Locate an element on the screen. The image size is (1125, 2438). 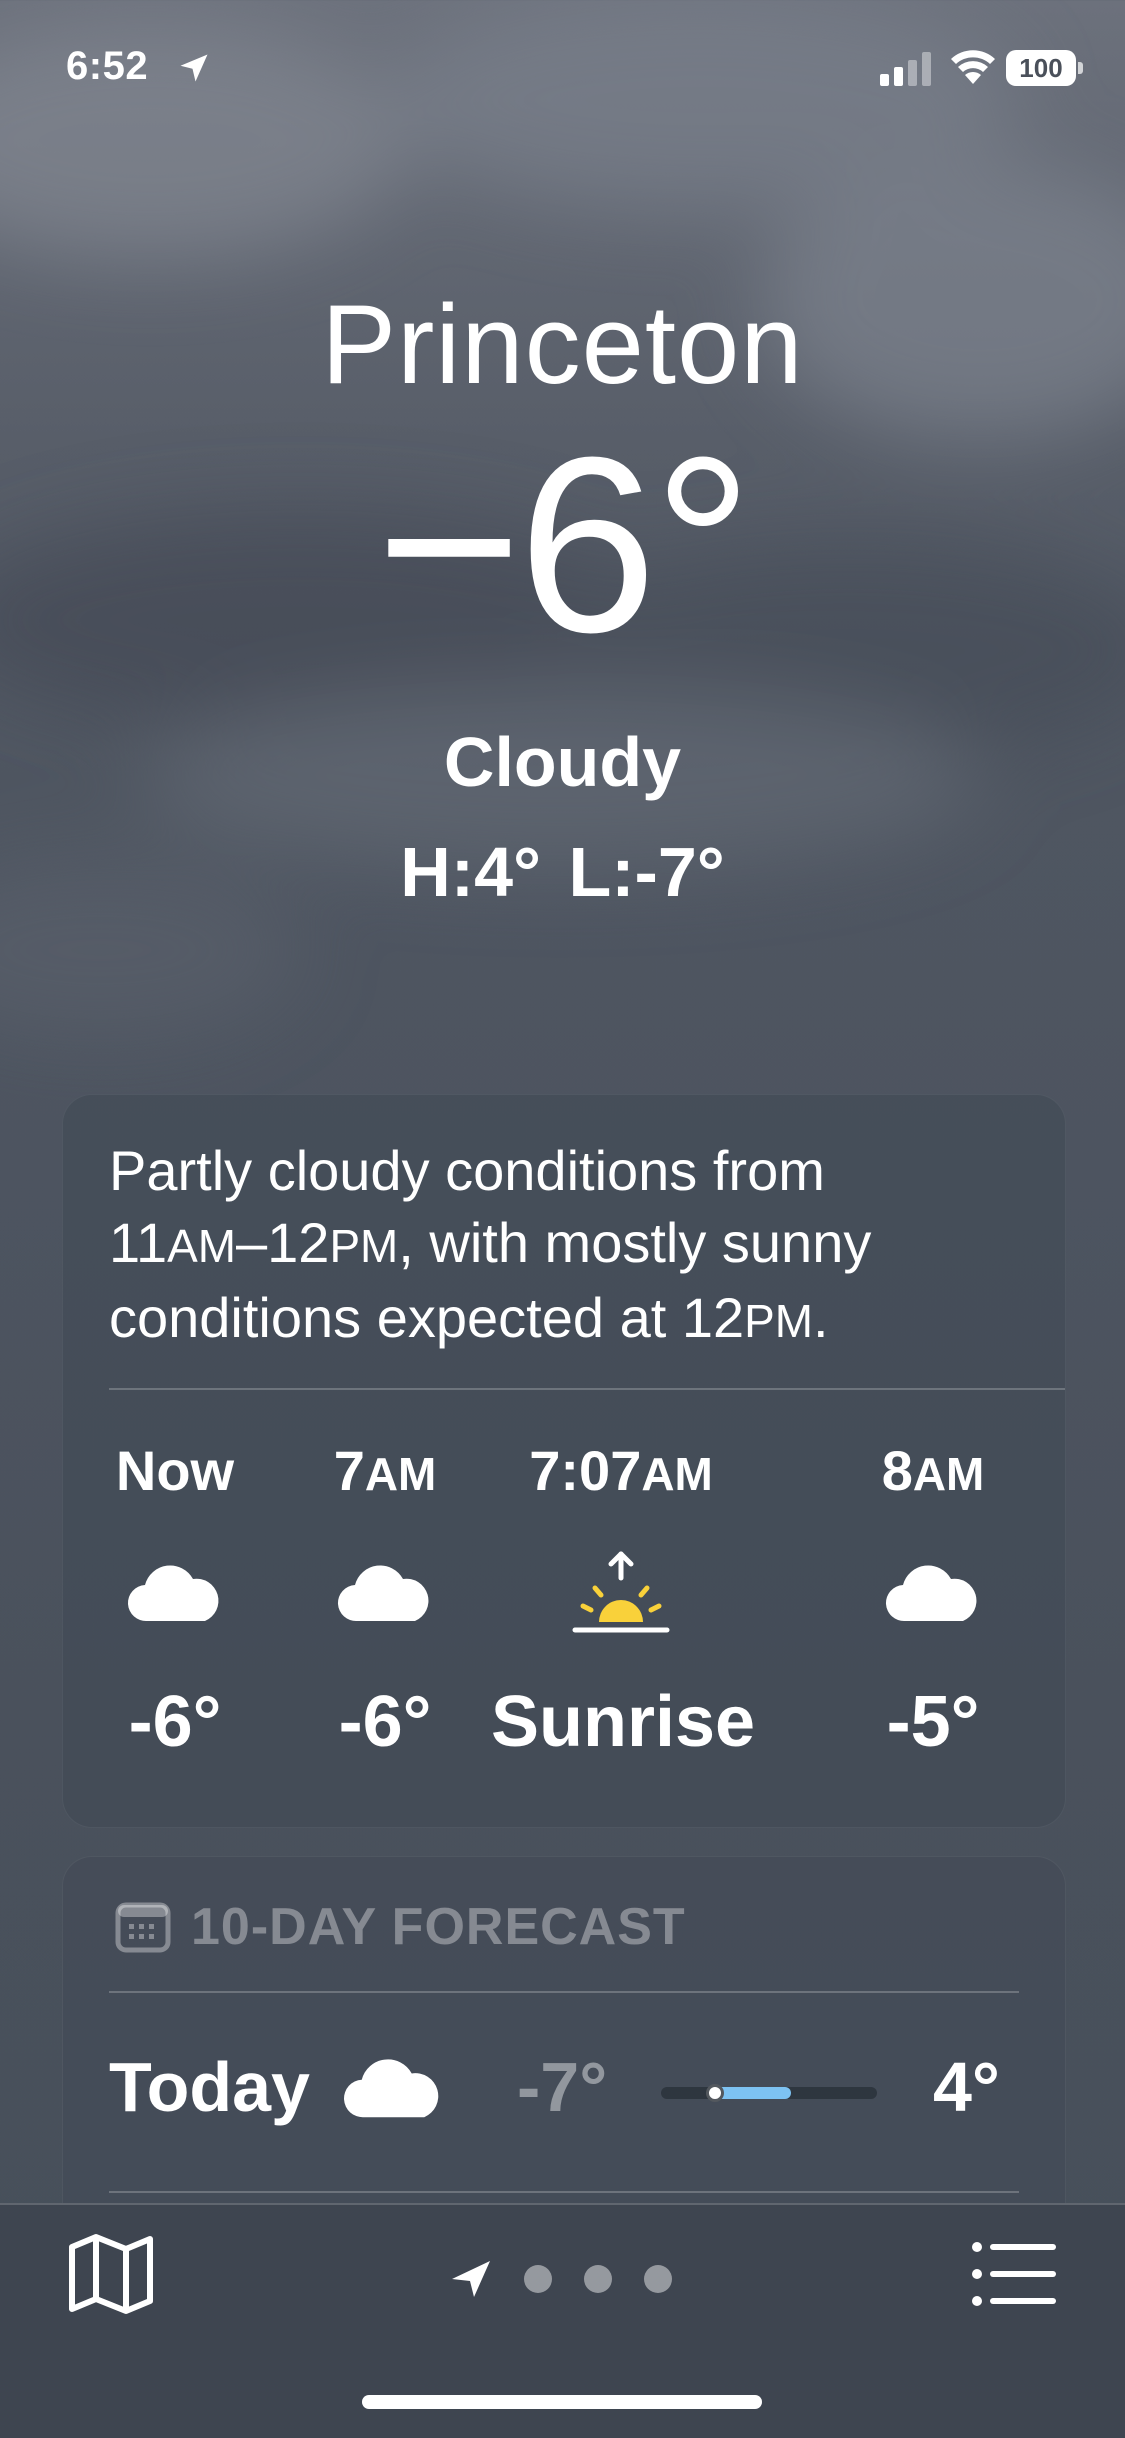
status-time: 6:52 is located at coordinates (107, 66).